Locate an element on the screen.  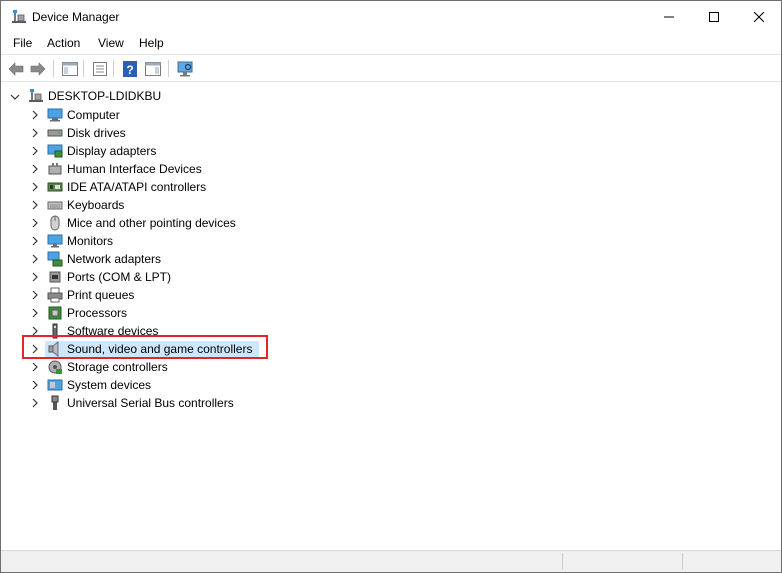
minimize-icon is located at coordinates (669, 17).